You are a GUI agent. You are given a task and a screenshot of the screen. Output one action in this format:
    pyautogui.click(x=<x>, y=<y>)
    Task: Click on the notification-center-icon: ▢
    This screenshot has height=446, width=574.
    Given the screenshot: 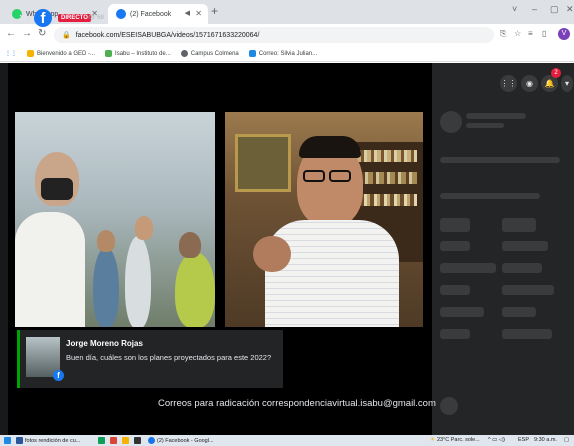 What is the action you would take?
    pyautogui.click(x=566, y=440)
    